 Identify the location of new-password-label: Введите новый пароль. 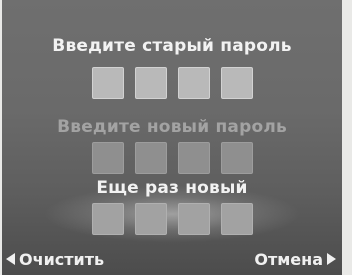
(172, 127).